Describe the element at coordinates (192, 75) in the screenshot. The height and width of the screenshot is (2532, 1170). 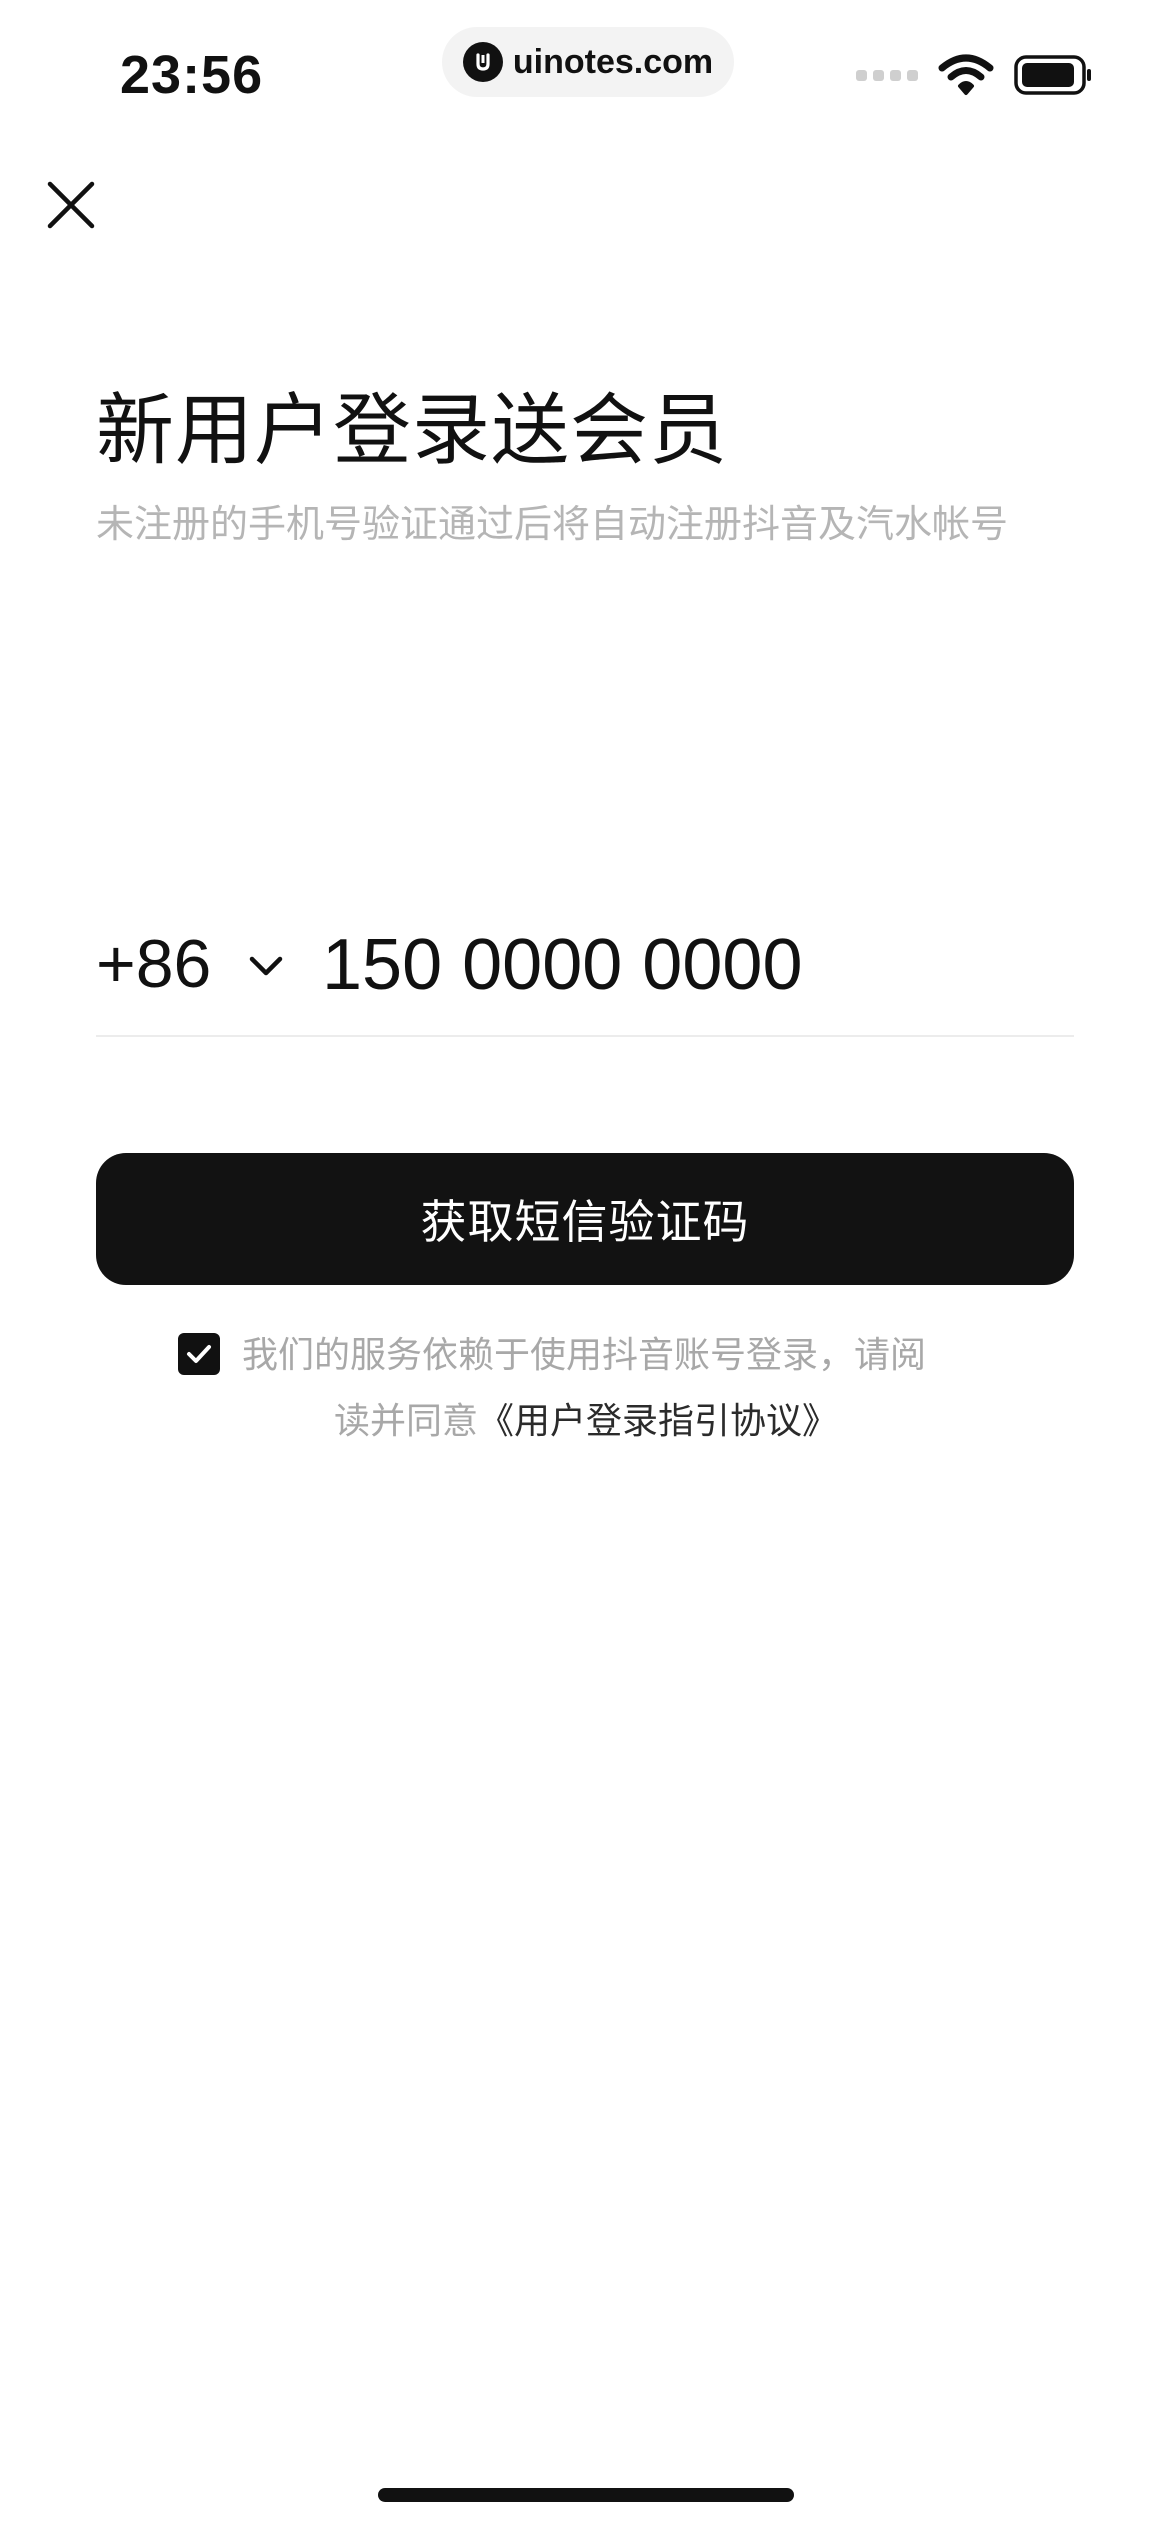
I see `status-time: 23:56` at that location.